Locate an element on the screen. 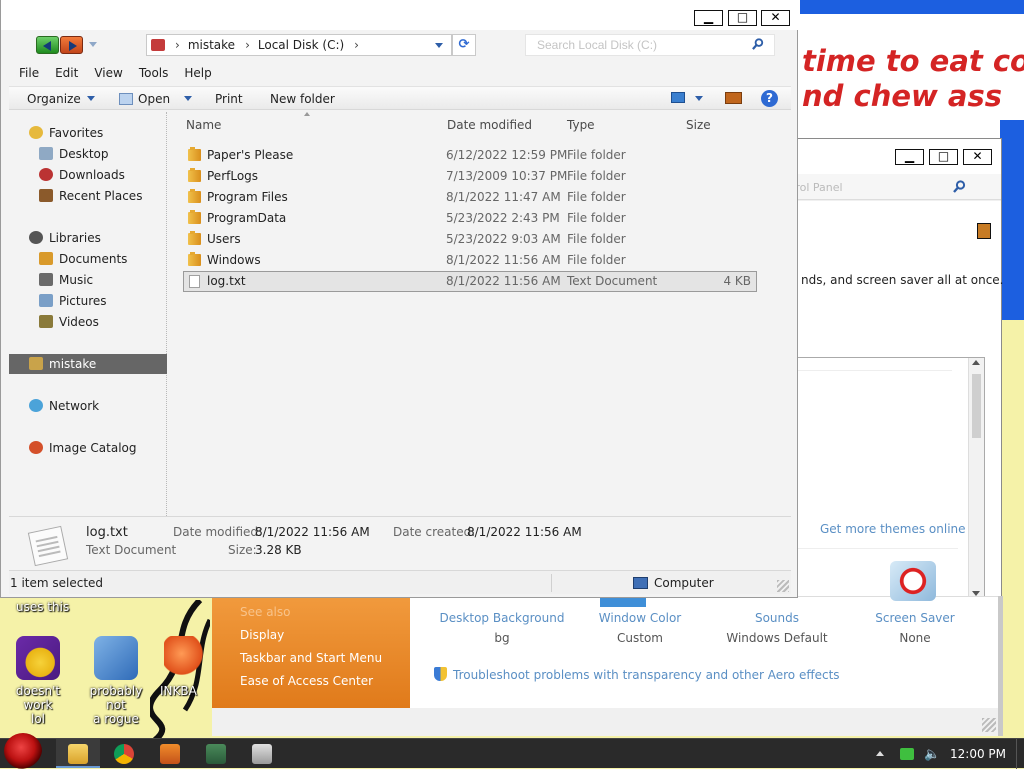 This screenshot has height=769, width=1024. search-input is located at coordinates (650, 45).